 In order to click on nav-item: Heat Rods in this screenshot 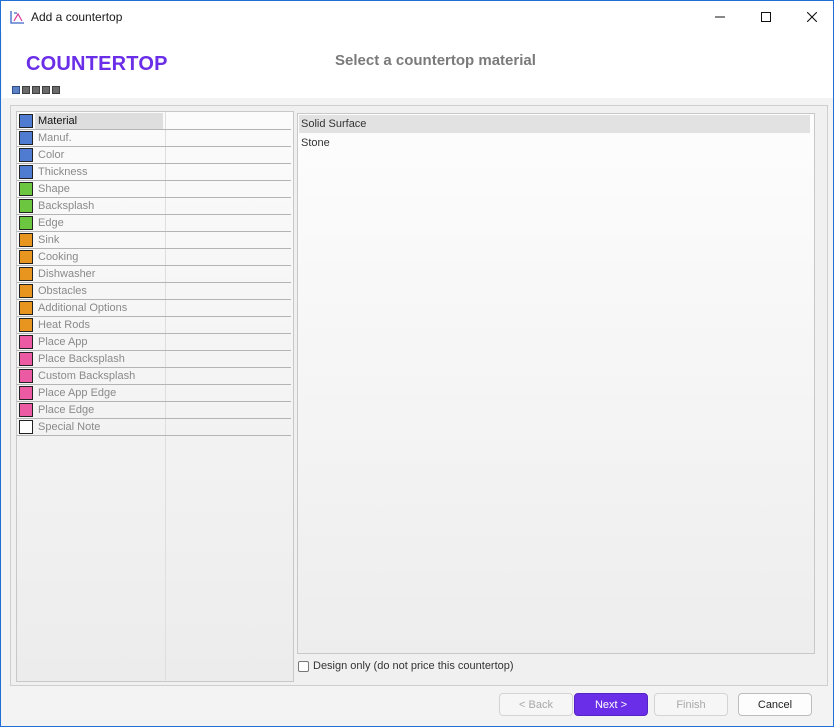, I will do `click(154, 325)`.